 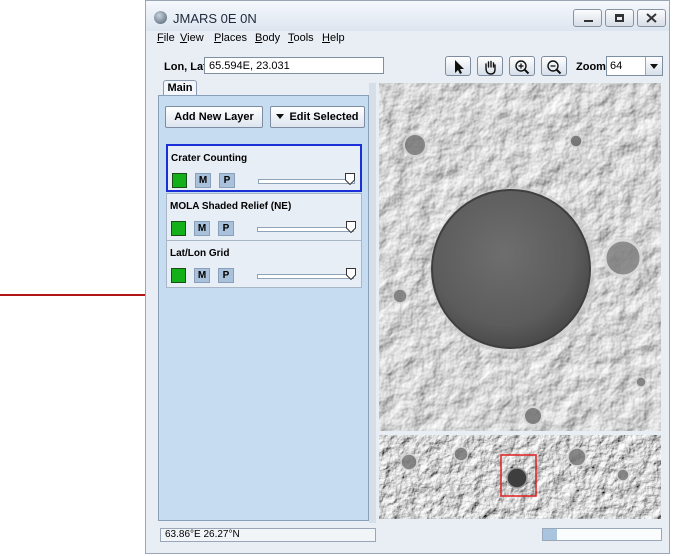 I want to click on minimize-button, so click(x=587, y=18).